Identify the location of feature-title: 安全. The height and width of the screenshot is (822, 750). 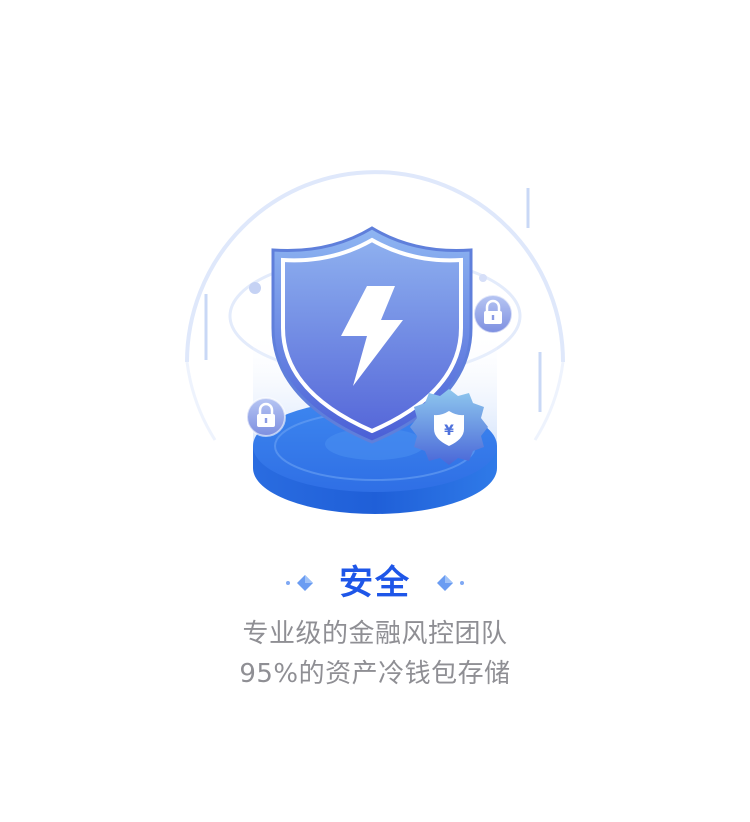
(375, 583).